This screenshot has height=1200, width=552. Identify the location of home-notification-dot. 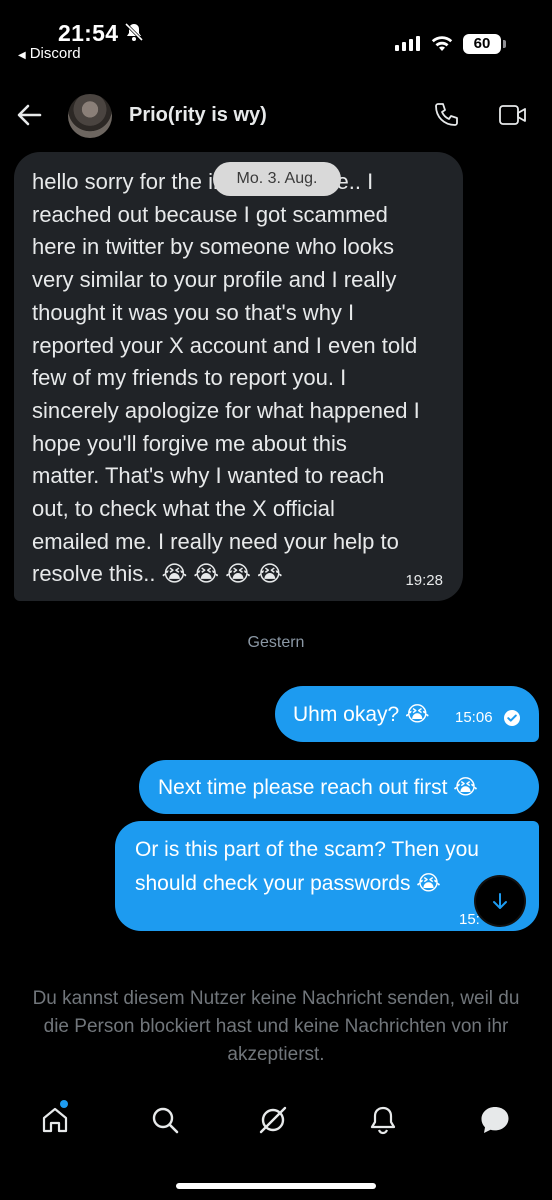
(64, 1104).